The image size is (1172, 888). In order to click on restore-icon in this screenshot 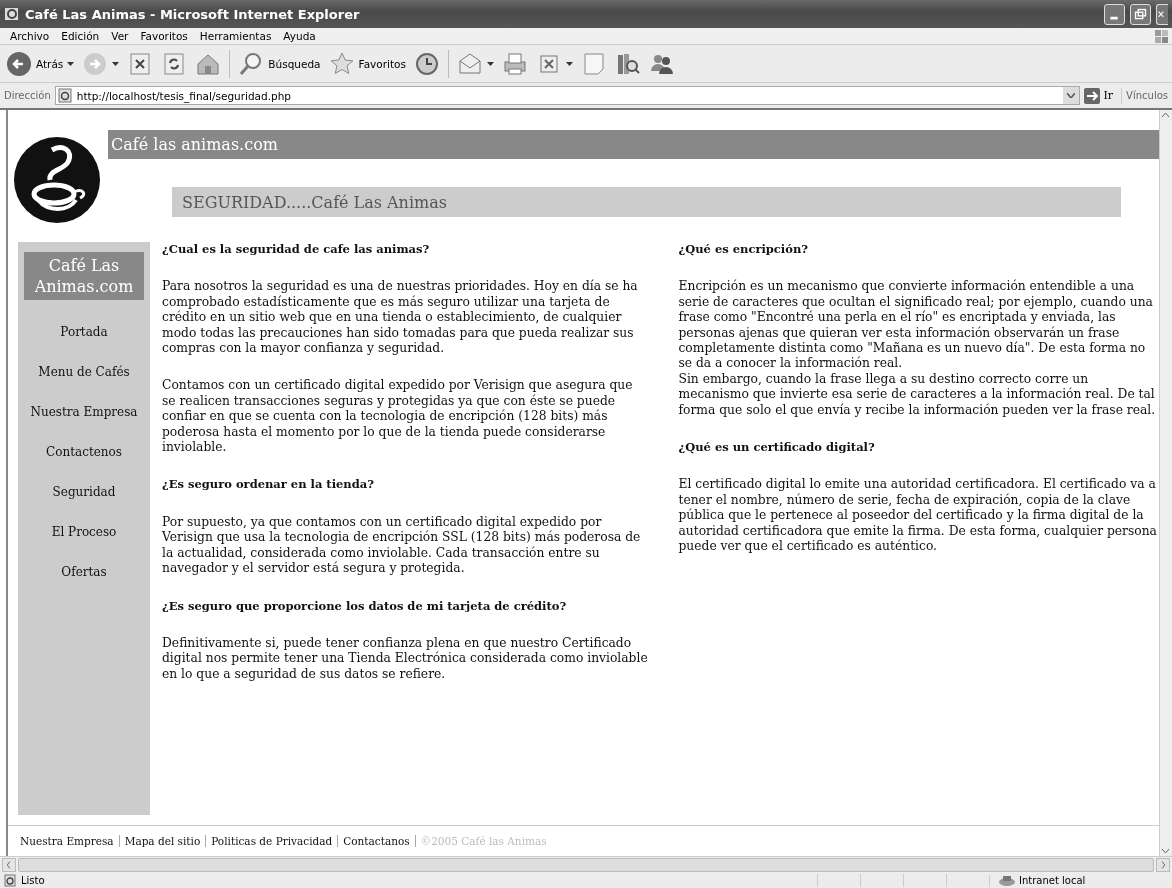, I will do `click(1140, 14)`.